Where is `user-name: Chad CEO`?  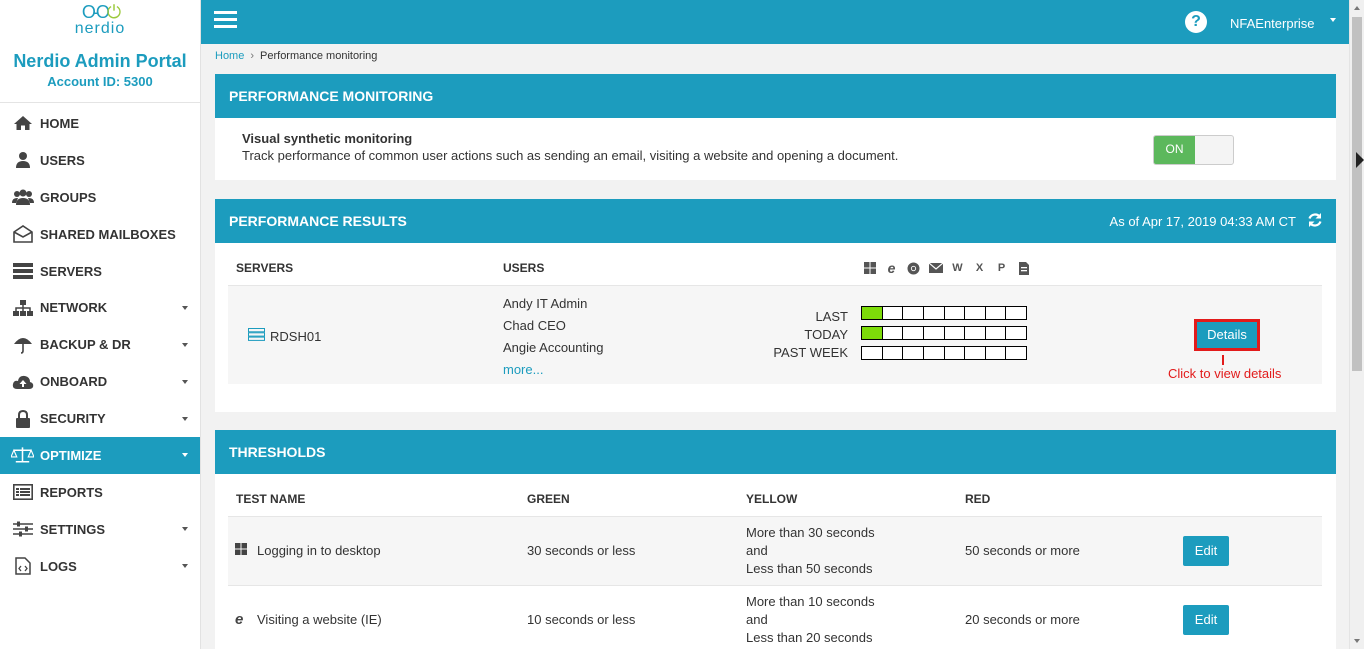
user-name: Chad CEO is located at coordinates (534, 325).